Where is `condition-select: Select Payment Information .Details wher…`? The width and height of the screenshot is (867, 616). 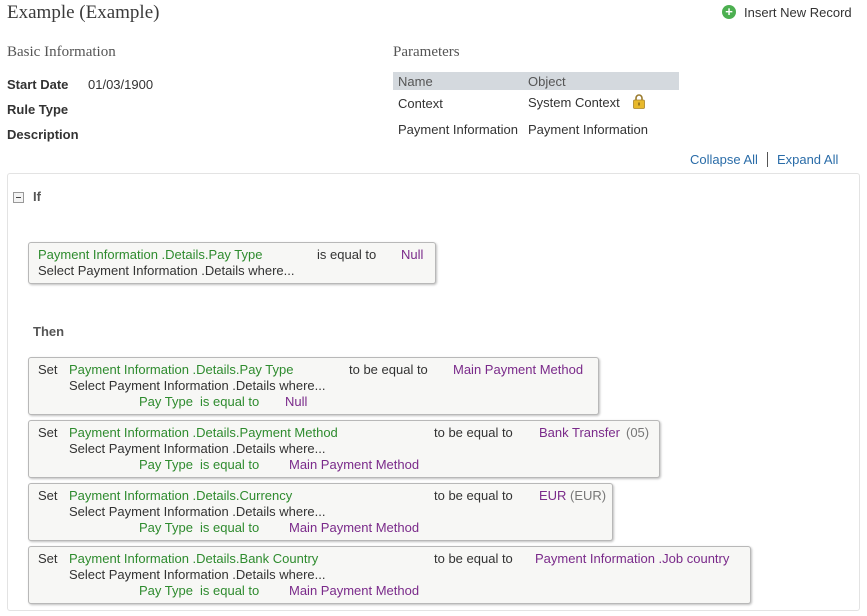 condition-select: Select Payment Information .Details wher… is located at coordinates (166, 270).